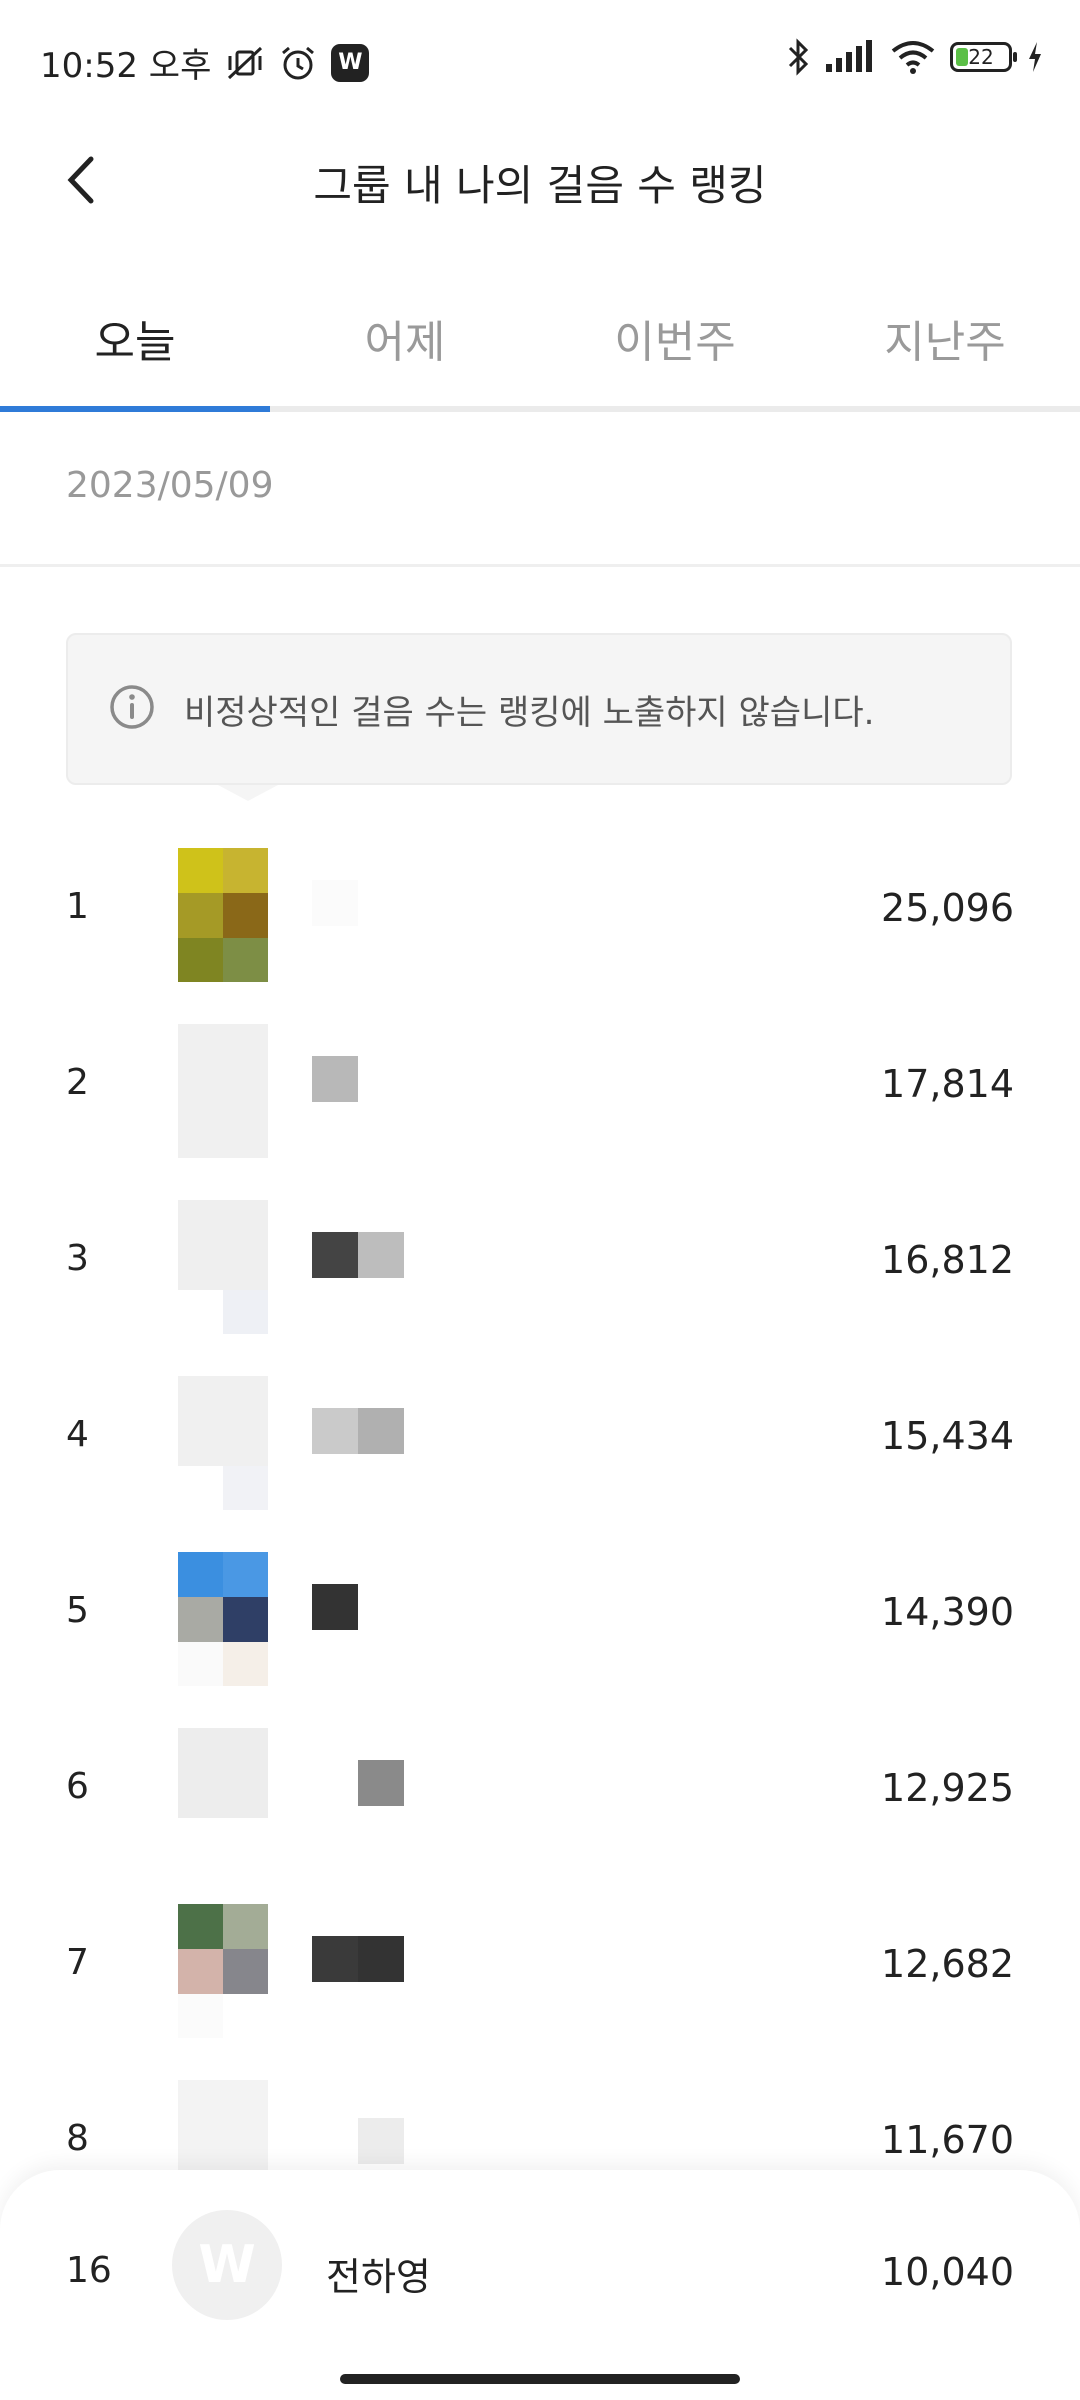  I want to click on ranking-row: 5 14,390, so click(540, 1612).